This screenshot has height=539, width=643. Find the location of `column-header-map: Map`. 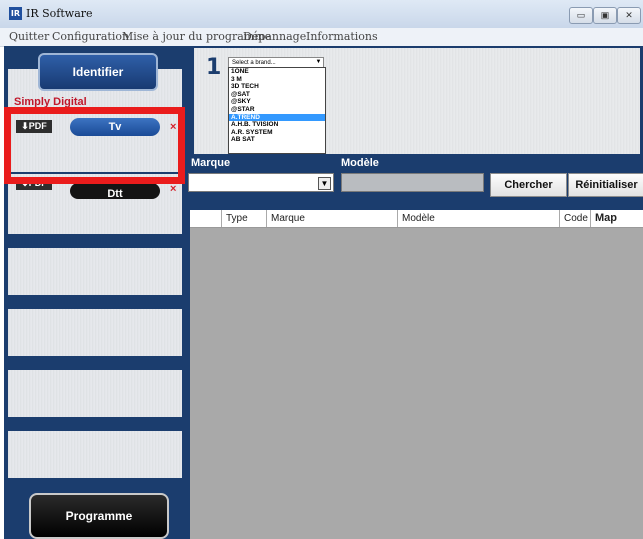

column-header-map: Map is located at coordinates (616, 218).